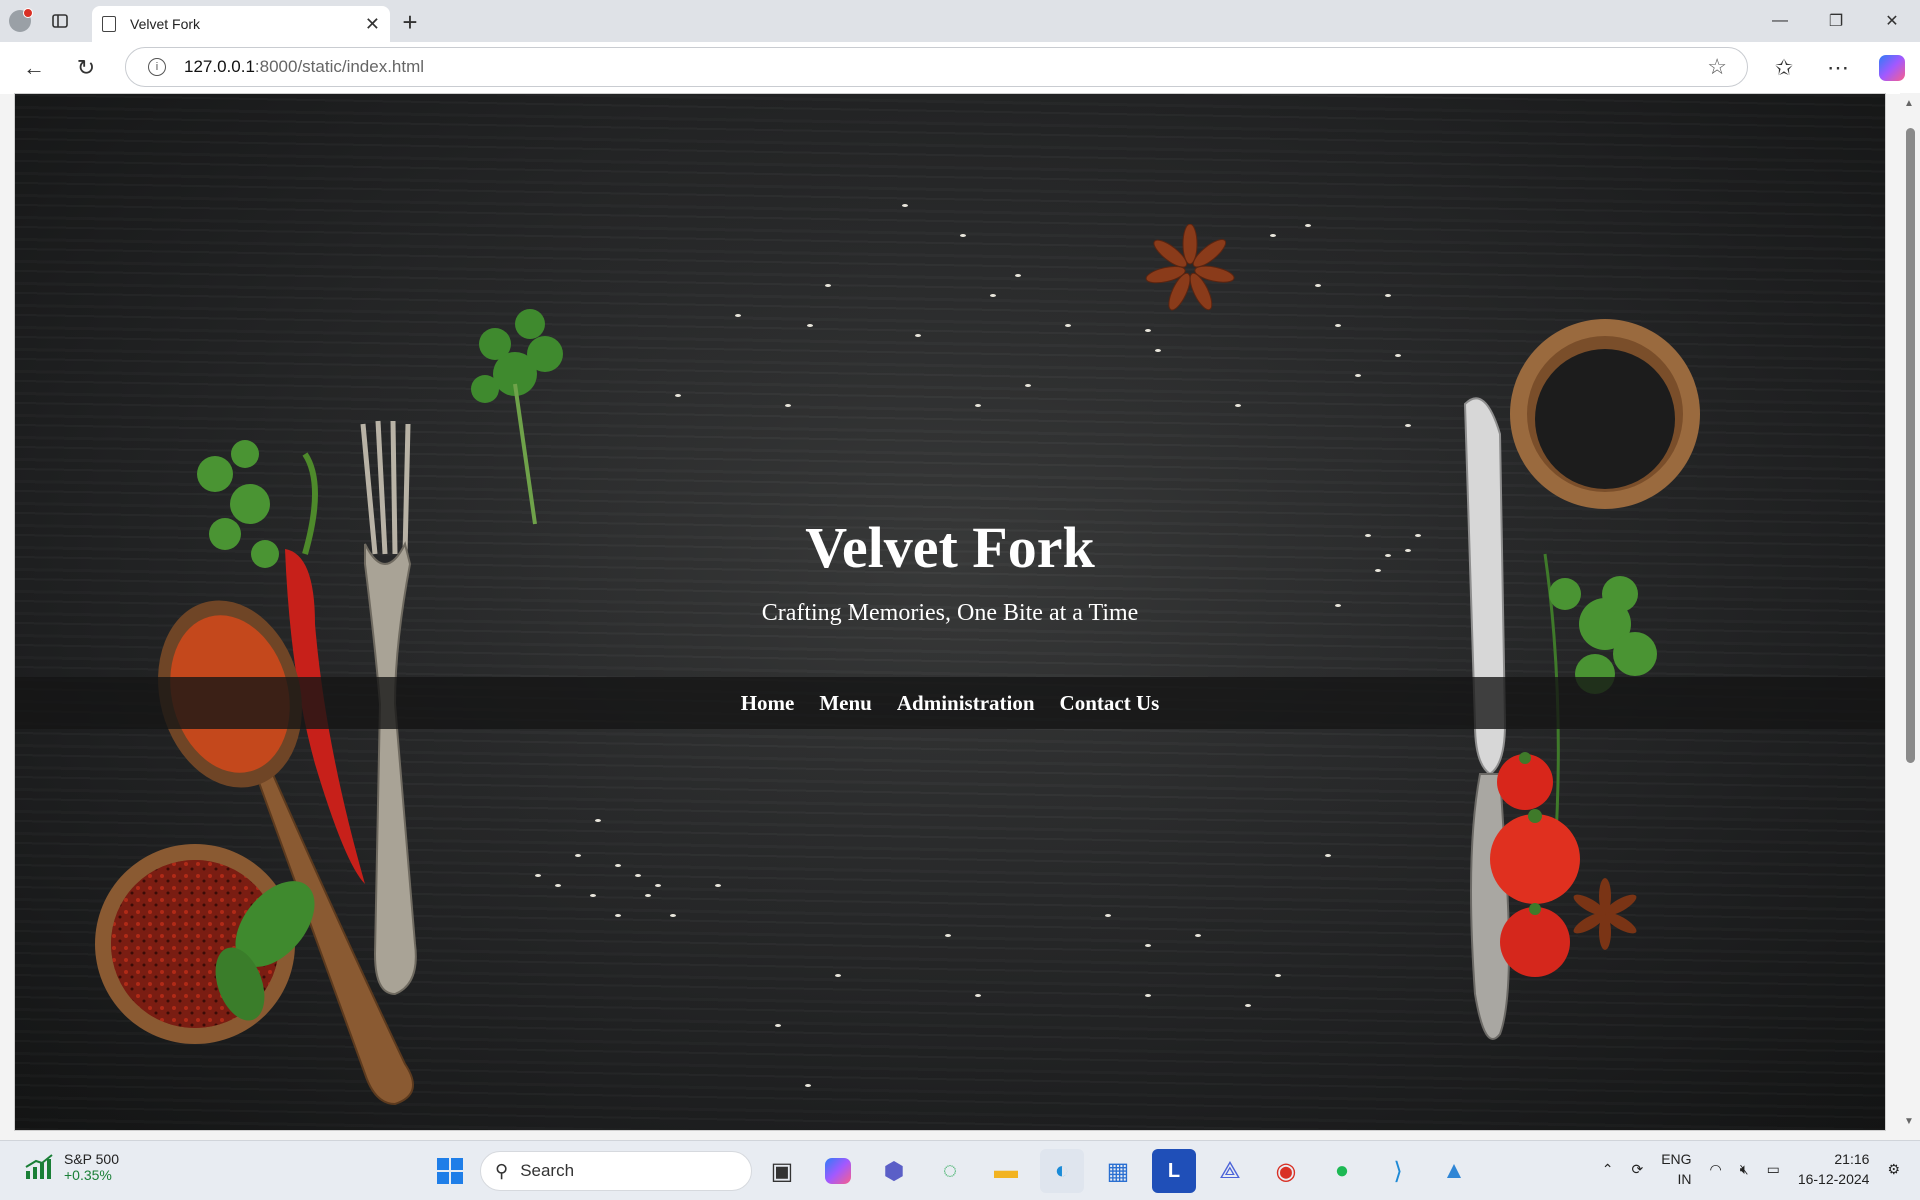 This screenshot has height=1200, width=1920. What do you see at coordinates (1751, 1169) in the screenshot?
I see `system-tray: ⌃ ⟳ ENG IN ◠ 🔇︎ ▭ 21:16 16-12-2024 ⚙` at bounding box center [1751, 1169].